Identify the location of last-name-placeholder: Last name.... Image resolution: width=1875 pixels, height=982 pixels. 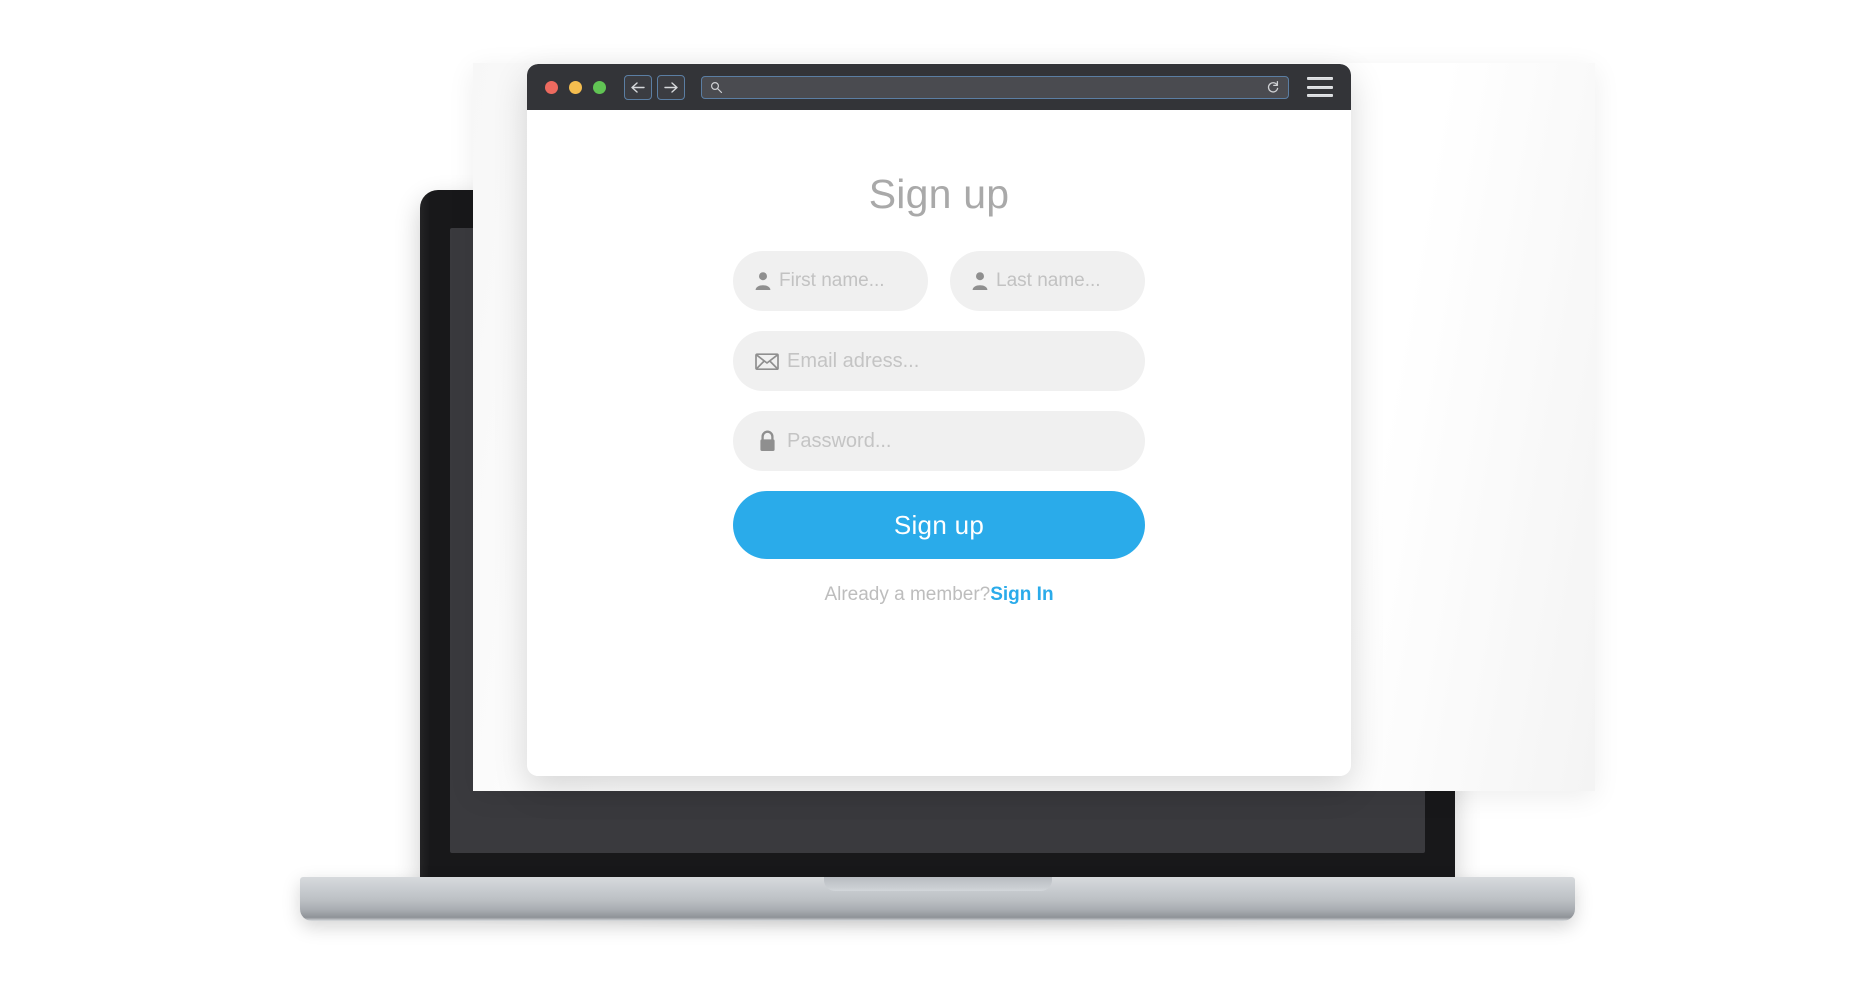
(1048, 280).